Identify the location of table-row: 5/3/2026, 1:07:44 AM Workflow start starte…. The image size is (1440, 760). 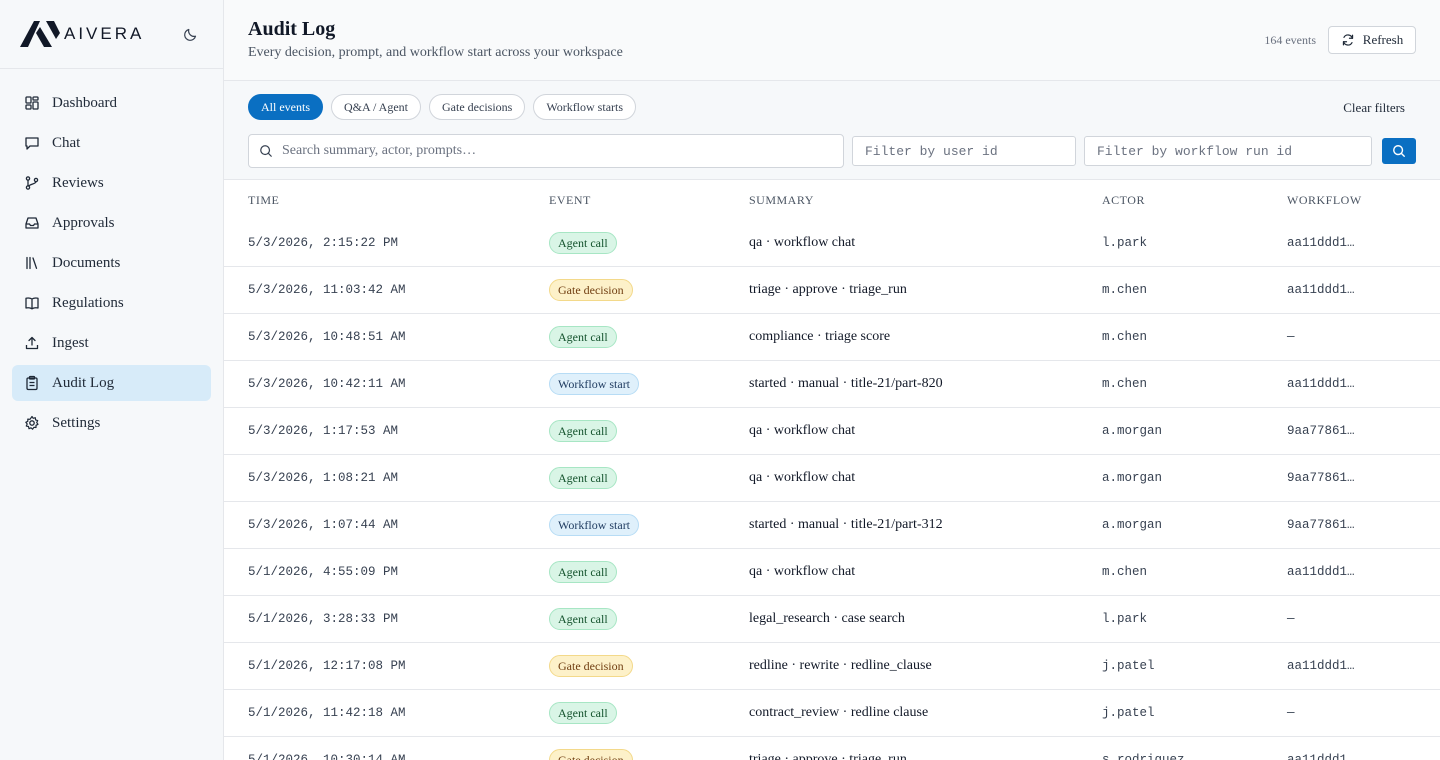
(832, 525).